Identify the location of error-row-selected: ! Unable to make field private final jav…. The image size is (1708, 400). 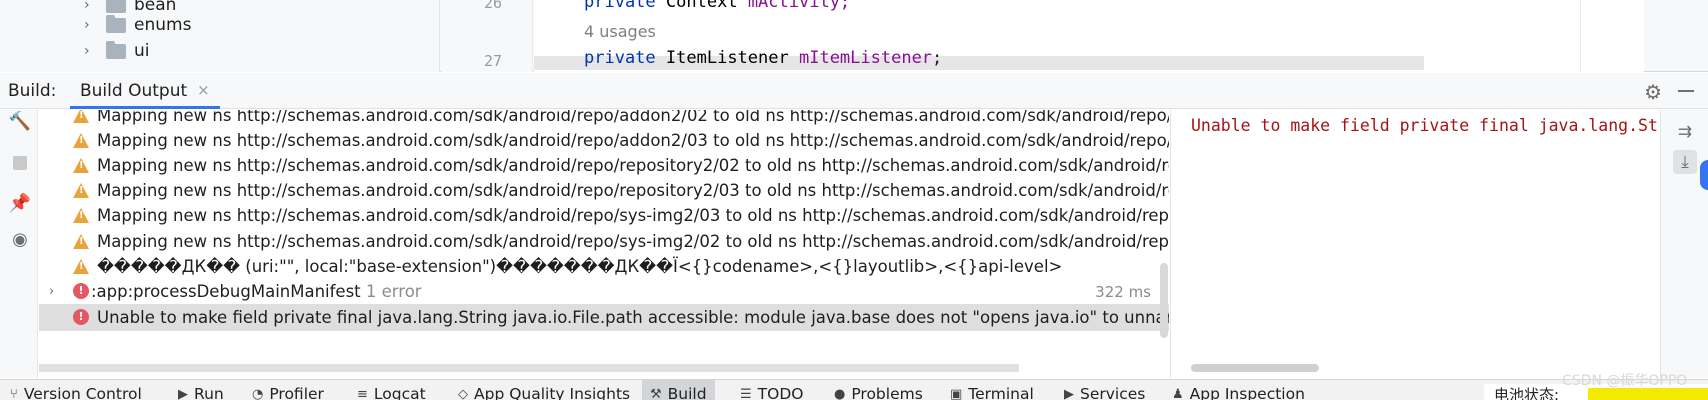
(604, 317).